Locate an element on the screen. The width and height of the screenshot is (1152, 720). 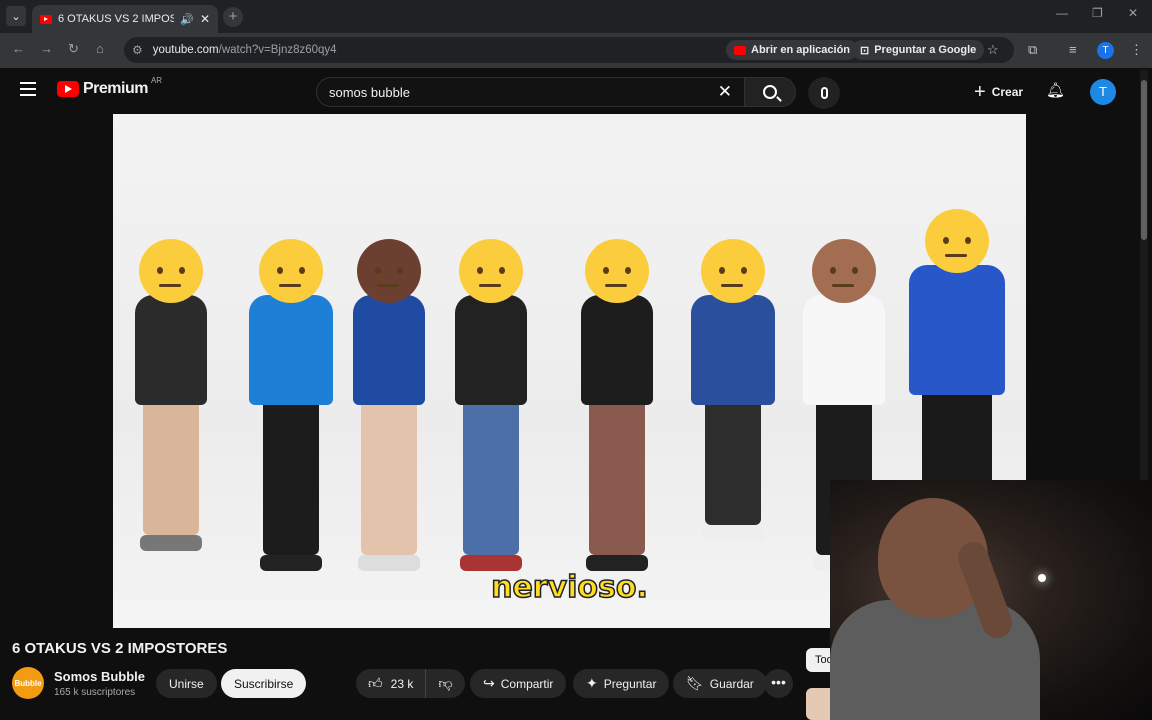
join-label: Unirse is located at coordinates (186, 683).